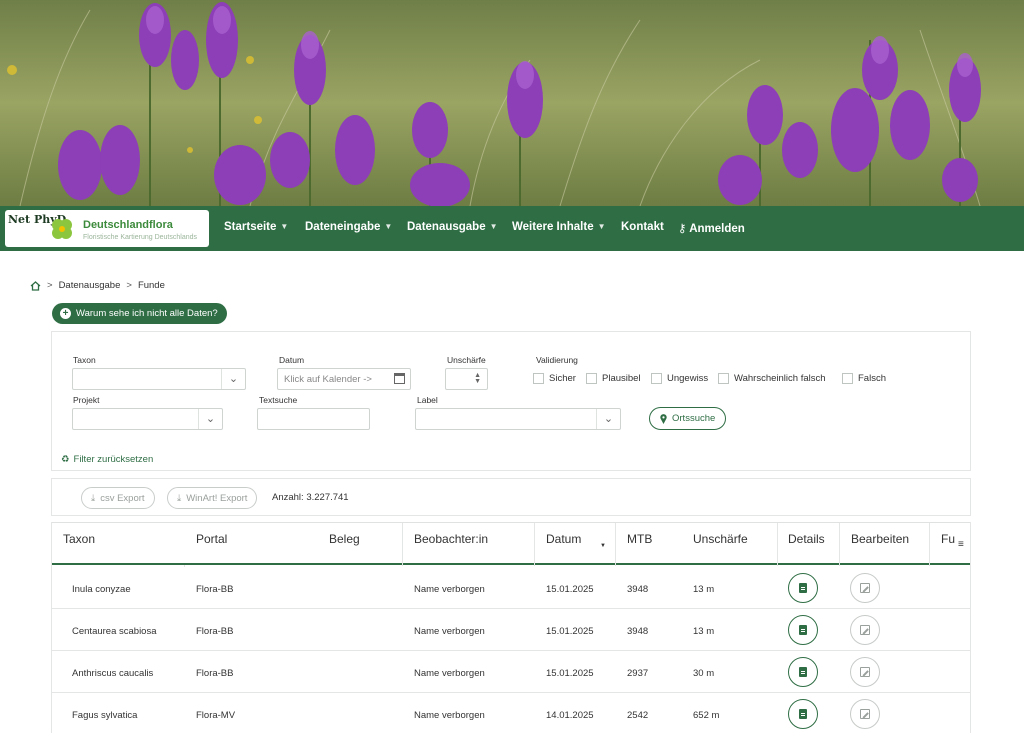 Image resolution: width=1024 pixels, height=733 pixels. What do you see at coordinates (313, 419) in the screenshot?
I see `textsuche-input` at bounding box center [313, 419].